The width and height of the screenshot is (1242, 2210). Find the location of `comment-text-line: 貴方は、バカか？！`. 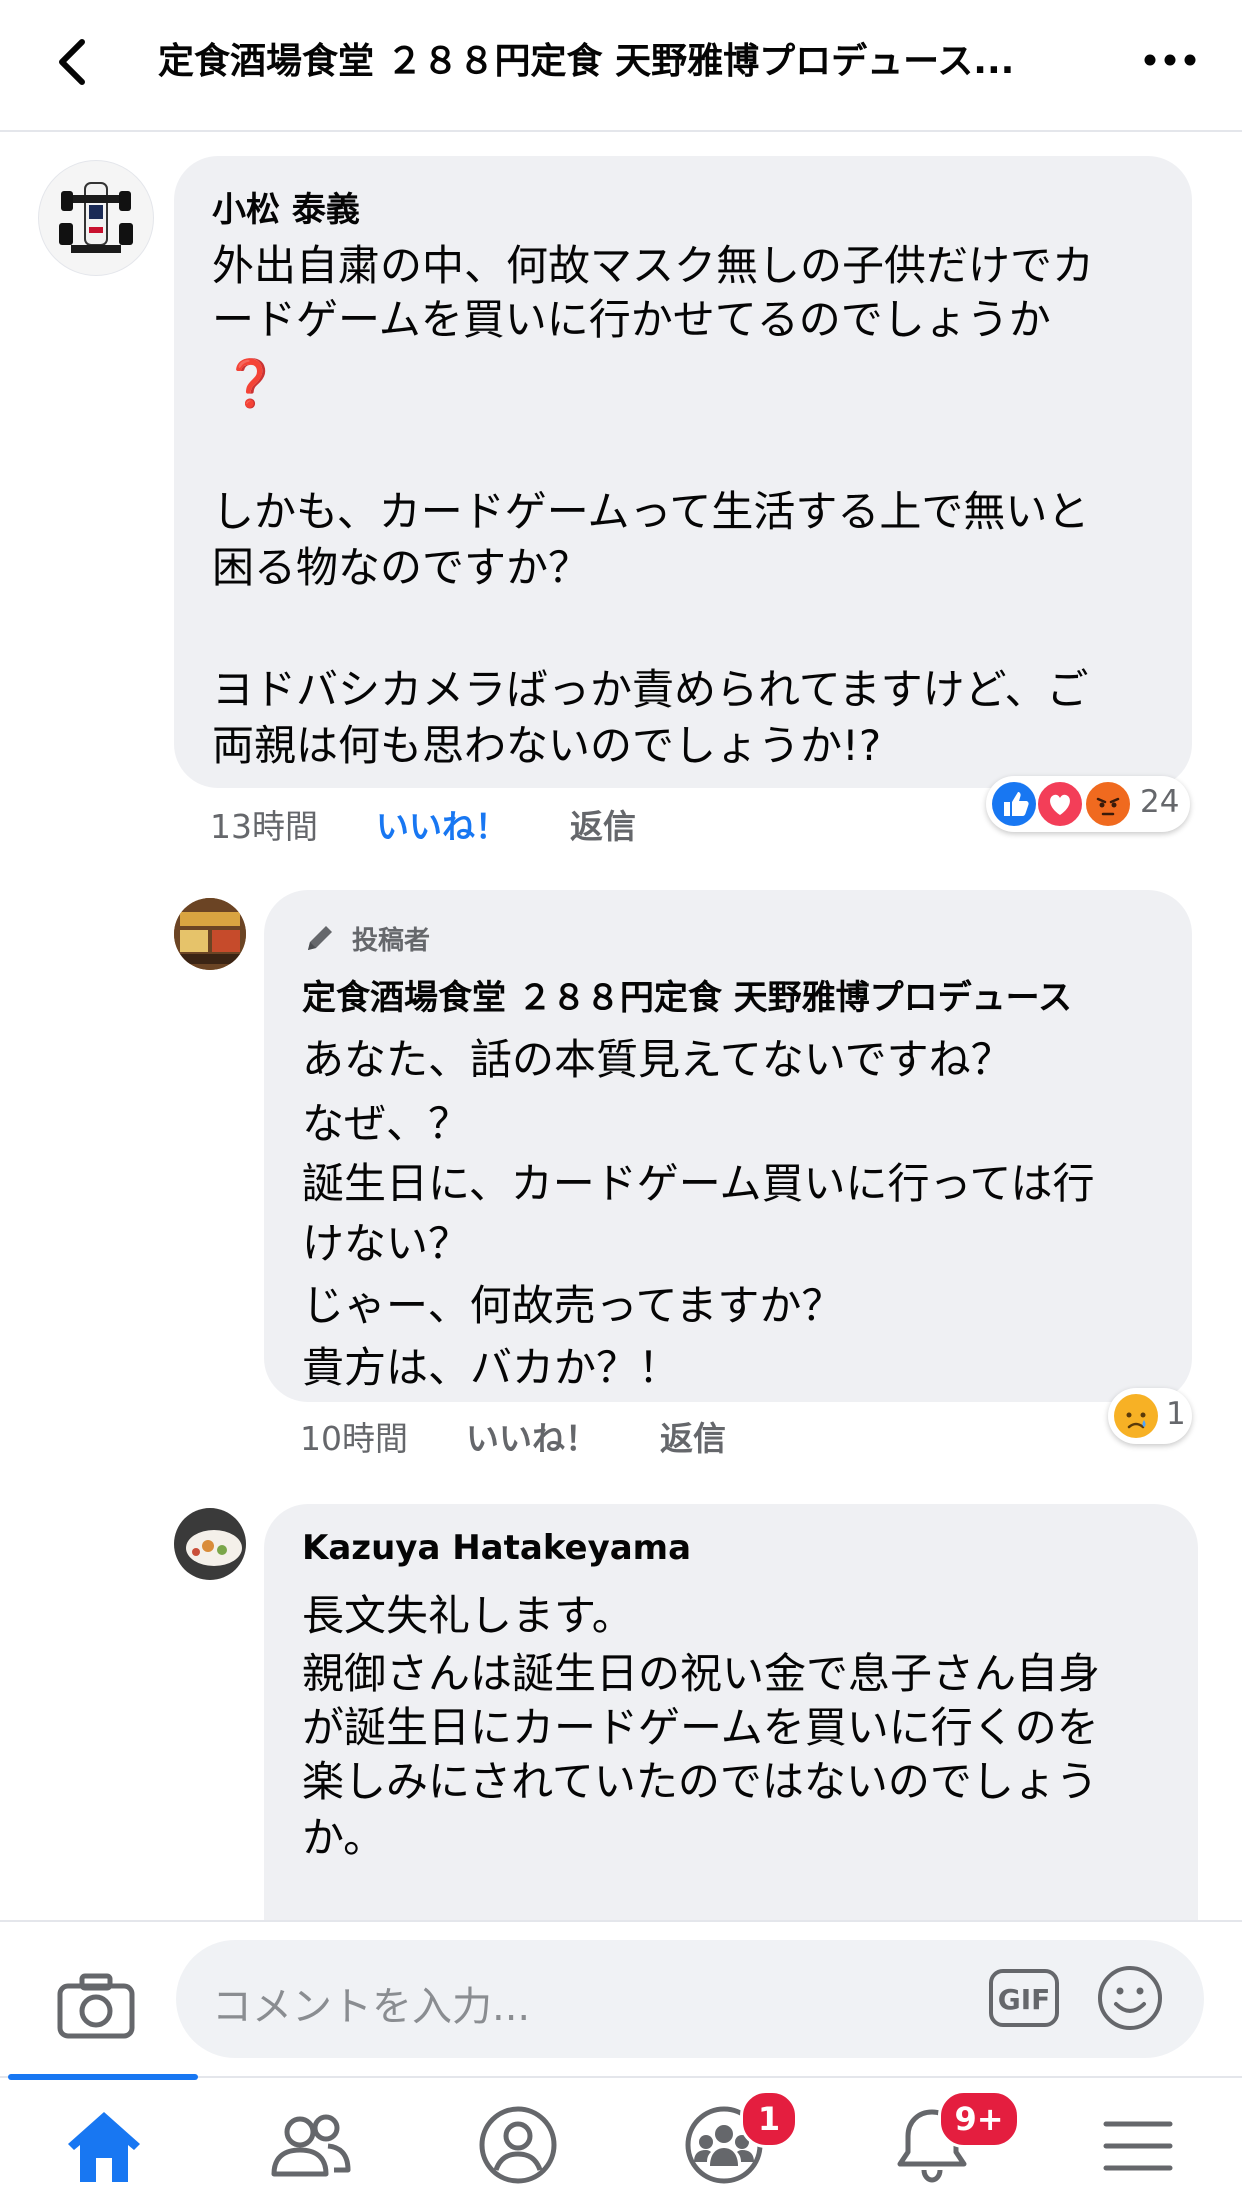

comment-text-line: 貴方は、バカか？！ is located at coordinates (491, 1367).